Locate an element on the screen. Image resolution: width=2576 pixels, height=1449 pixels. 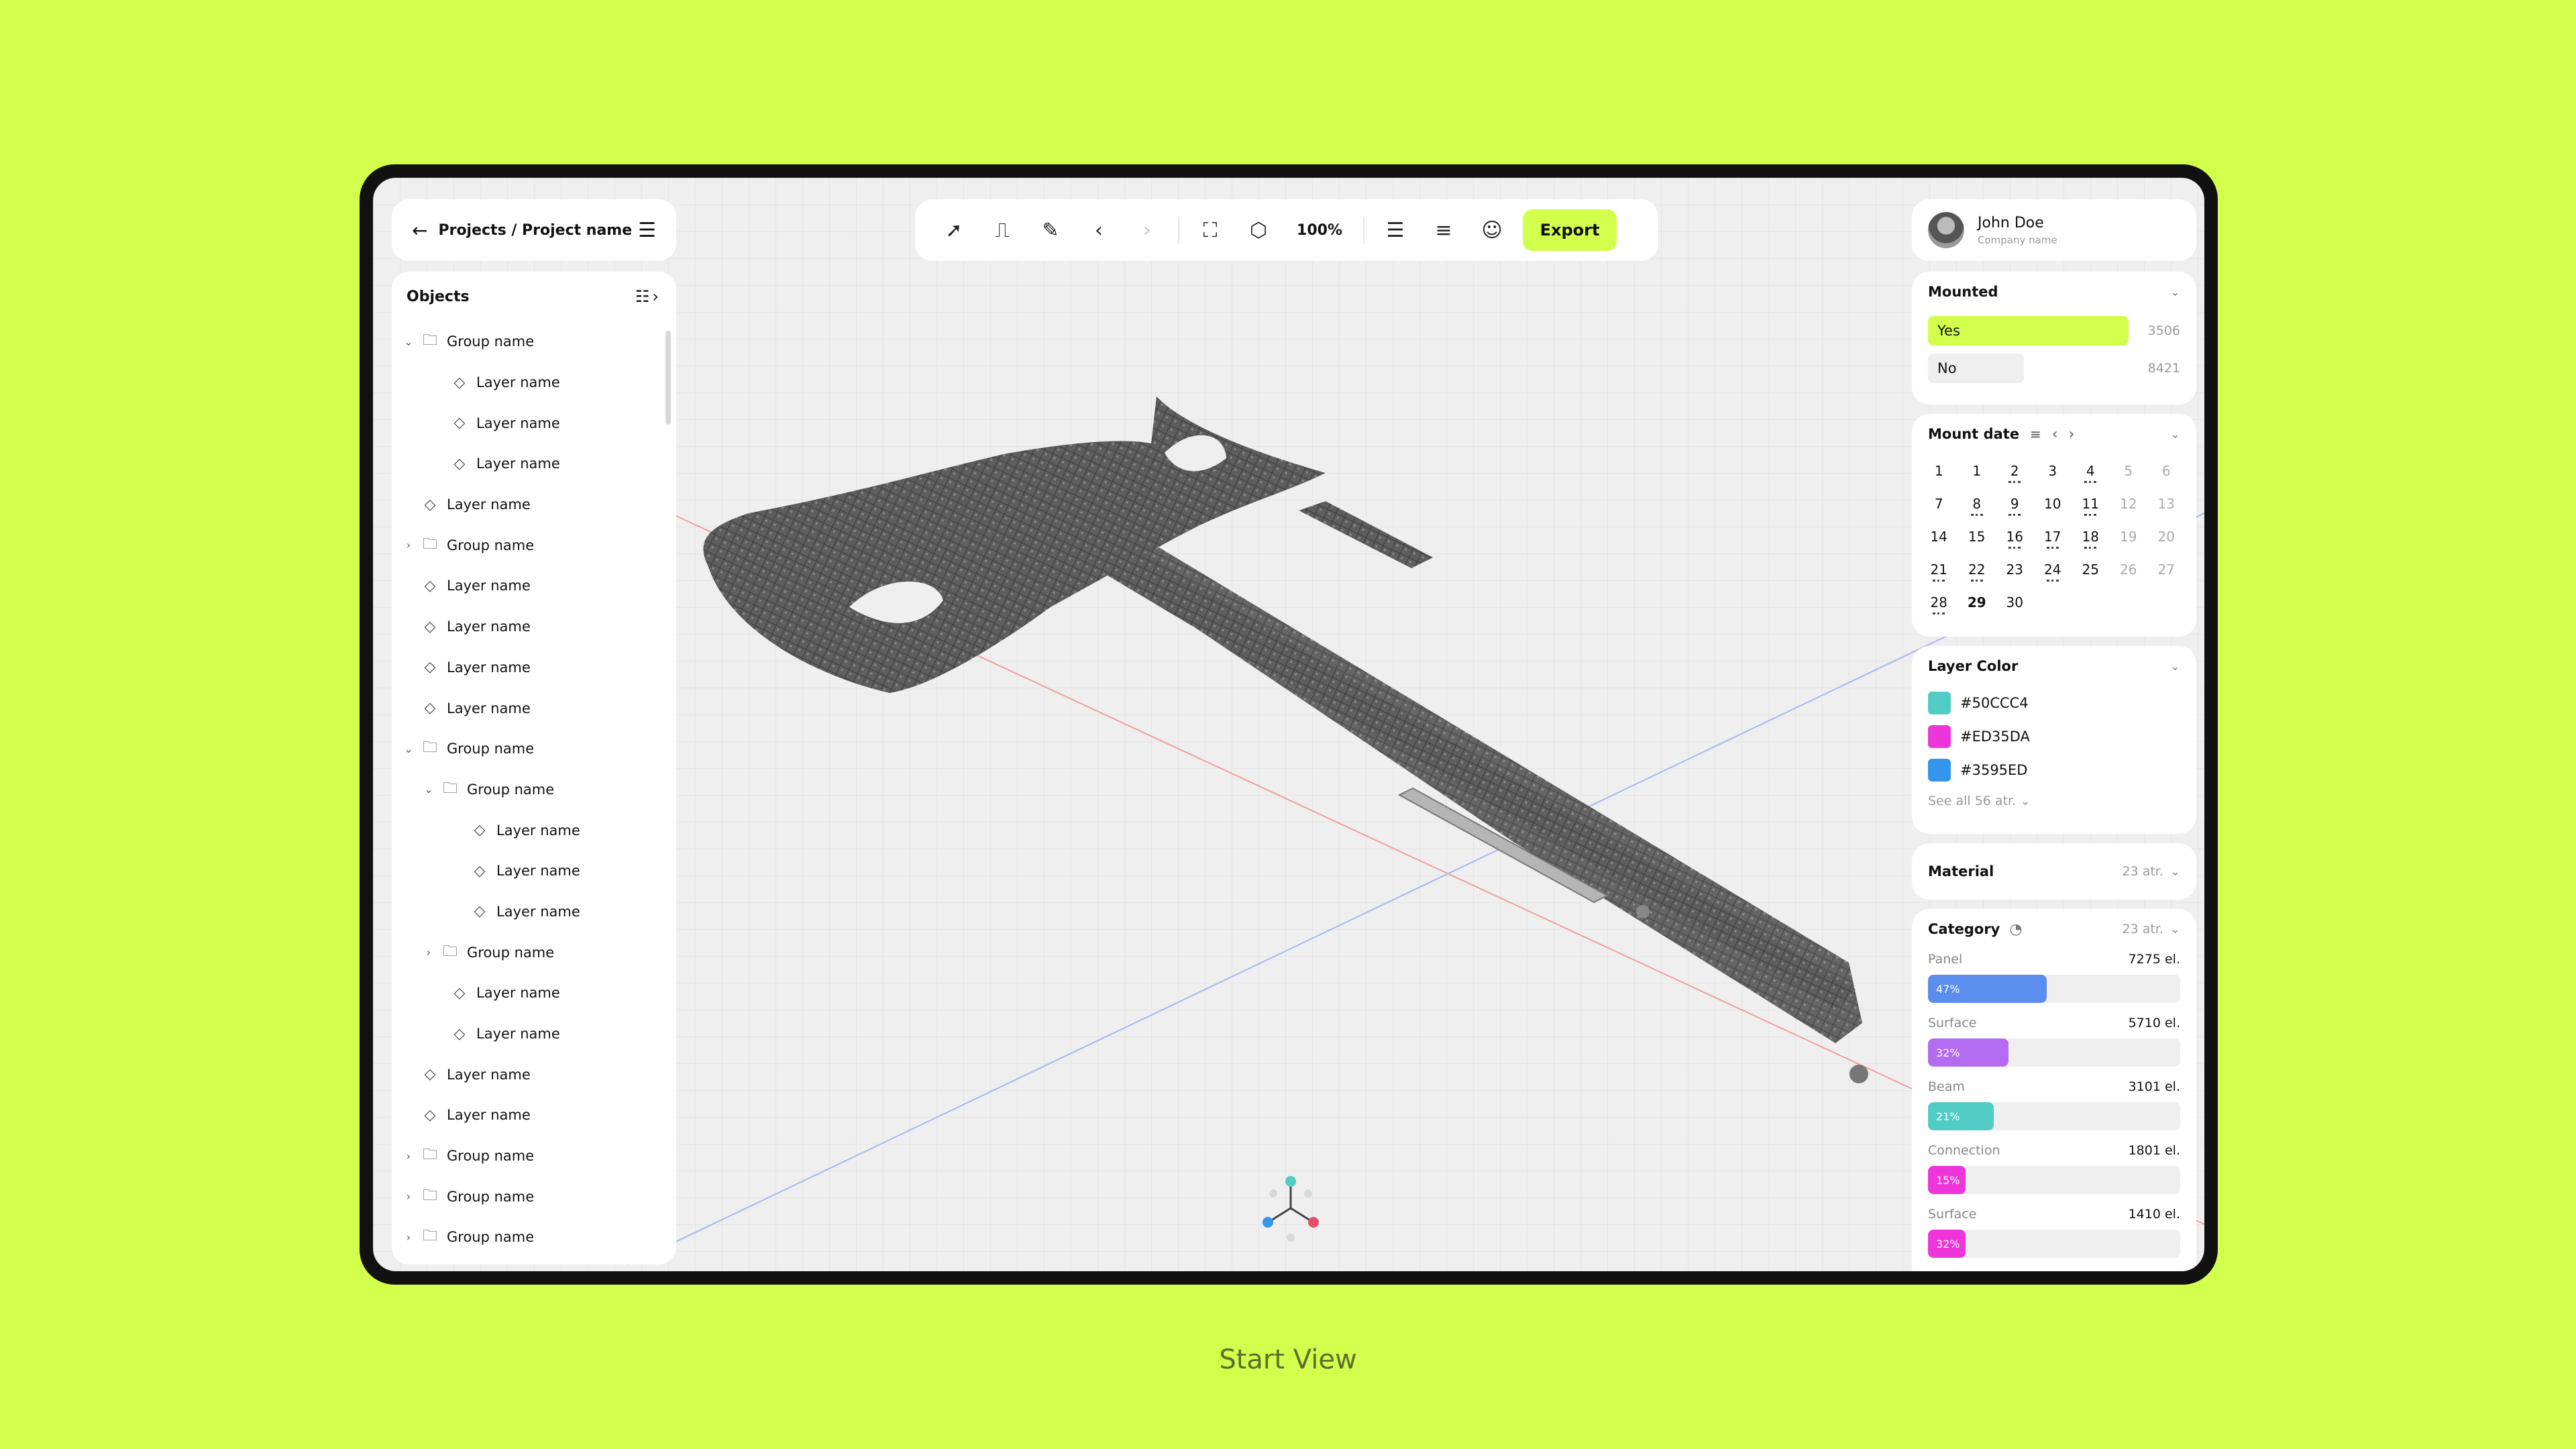
calendar-day: 6 is located at coordinates (2166, 470).